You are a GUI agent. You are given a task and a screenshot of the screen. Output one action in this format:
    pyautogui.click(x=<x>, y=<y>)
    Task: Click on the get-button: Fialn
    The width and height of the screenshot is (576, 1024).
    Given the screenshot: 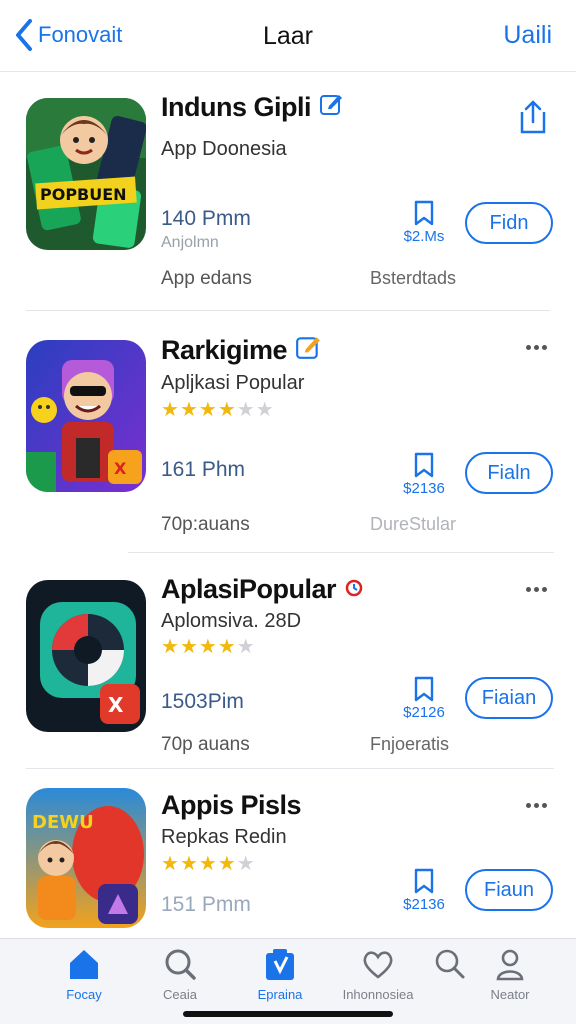 What is the action you would take?
    pyautogui.click(x=509, y=473)
    